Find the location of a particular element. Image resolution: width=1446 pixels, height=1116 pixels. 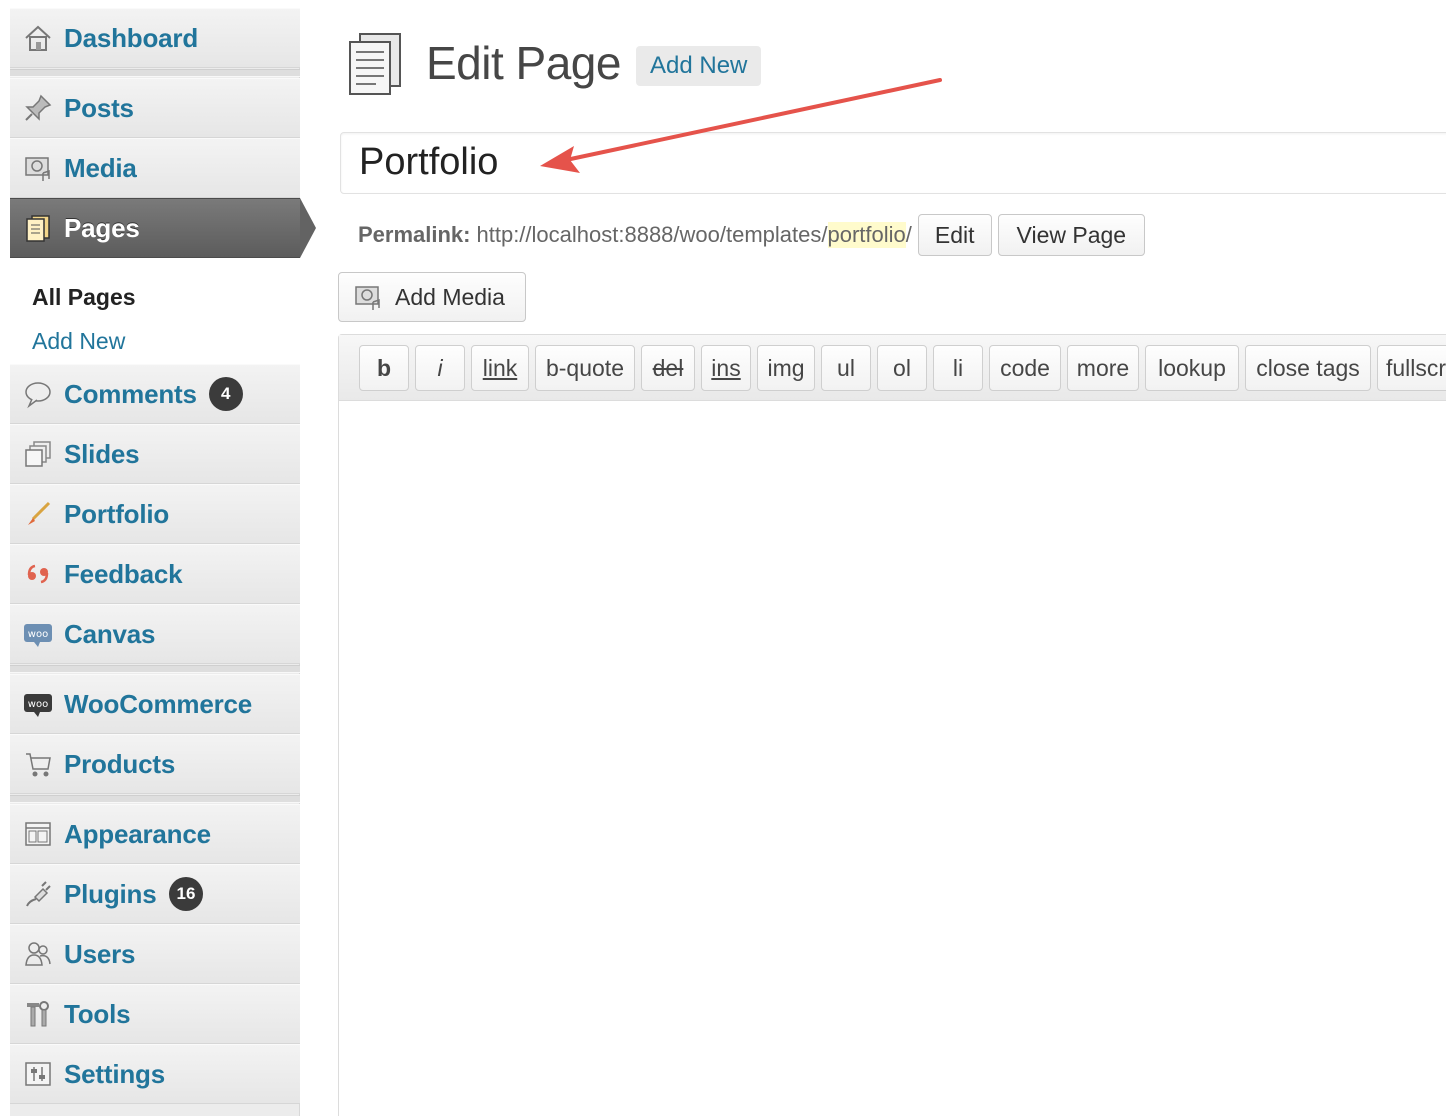

menu-label-settings: Settings is located at coordinates (114, 1073).